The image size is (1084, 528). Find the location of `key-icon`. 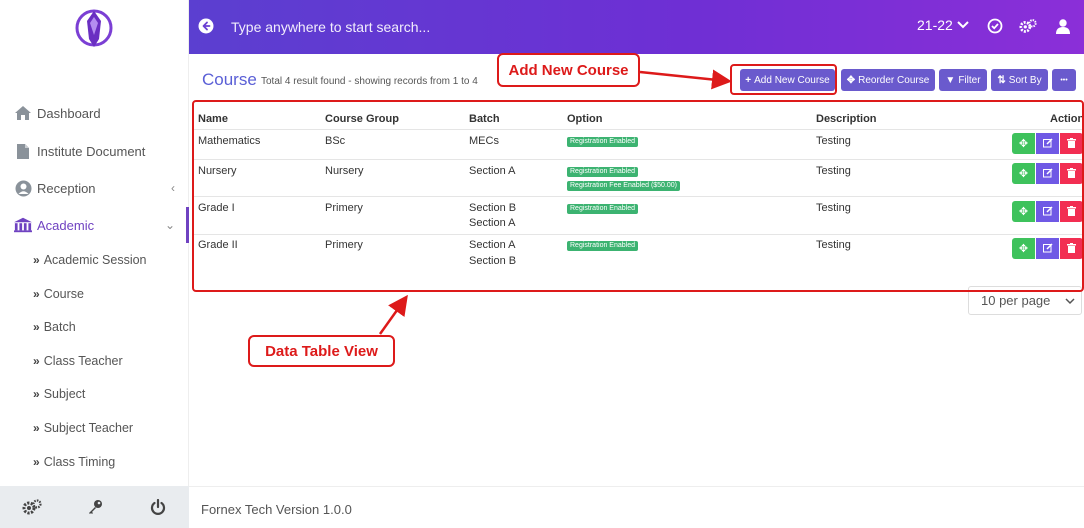

key-icon is located at coordinates (95, 507).